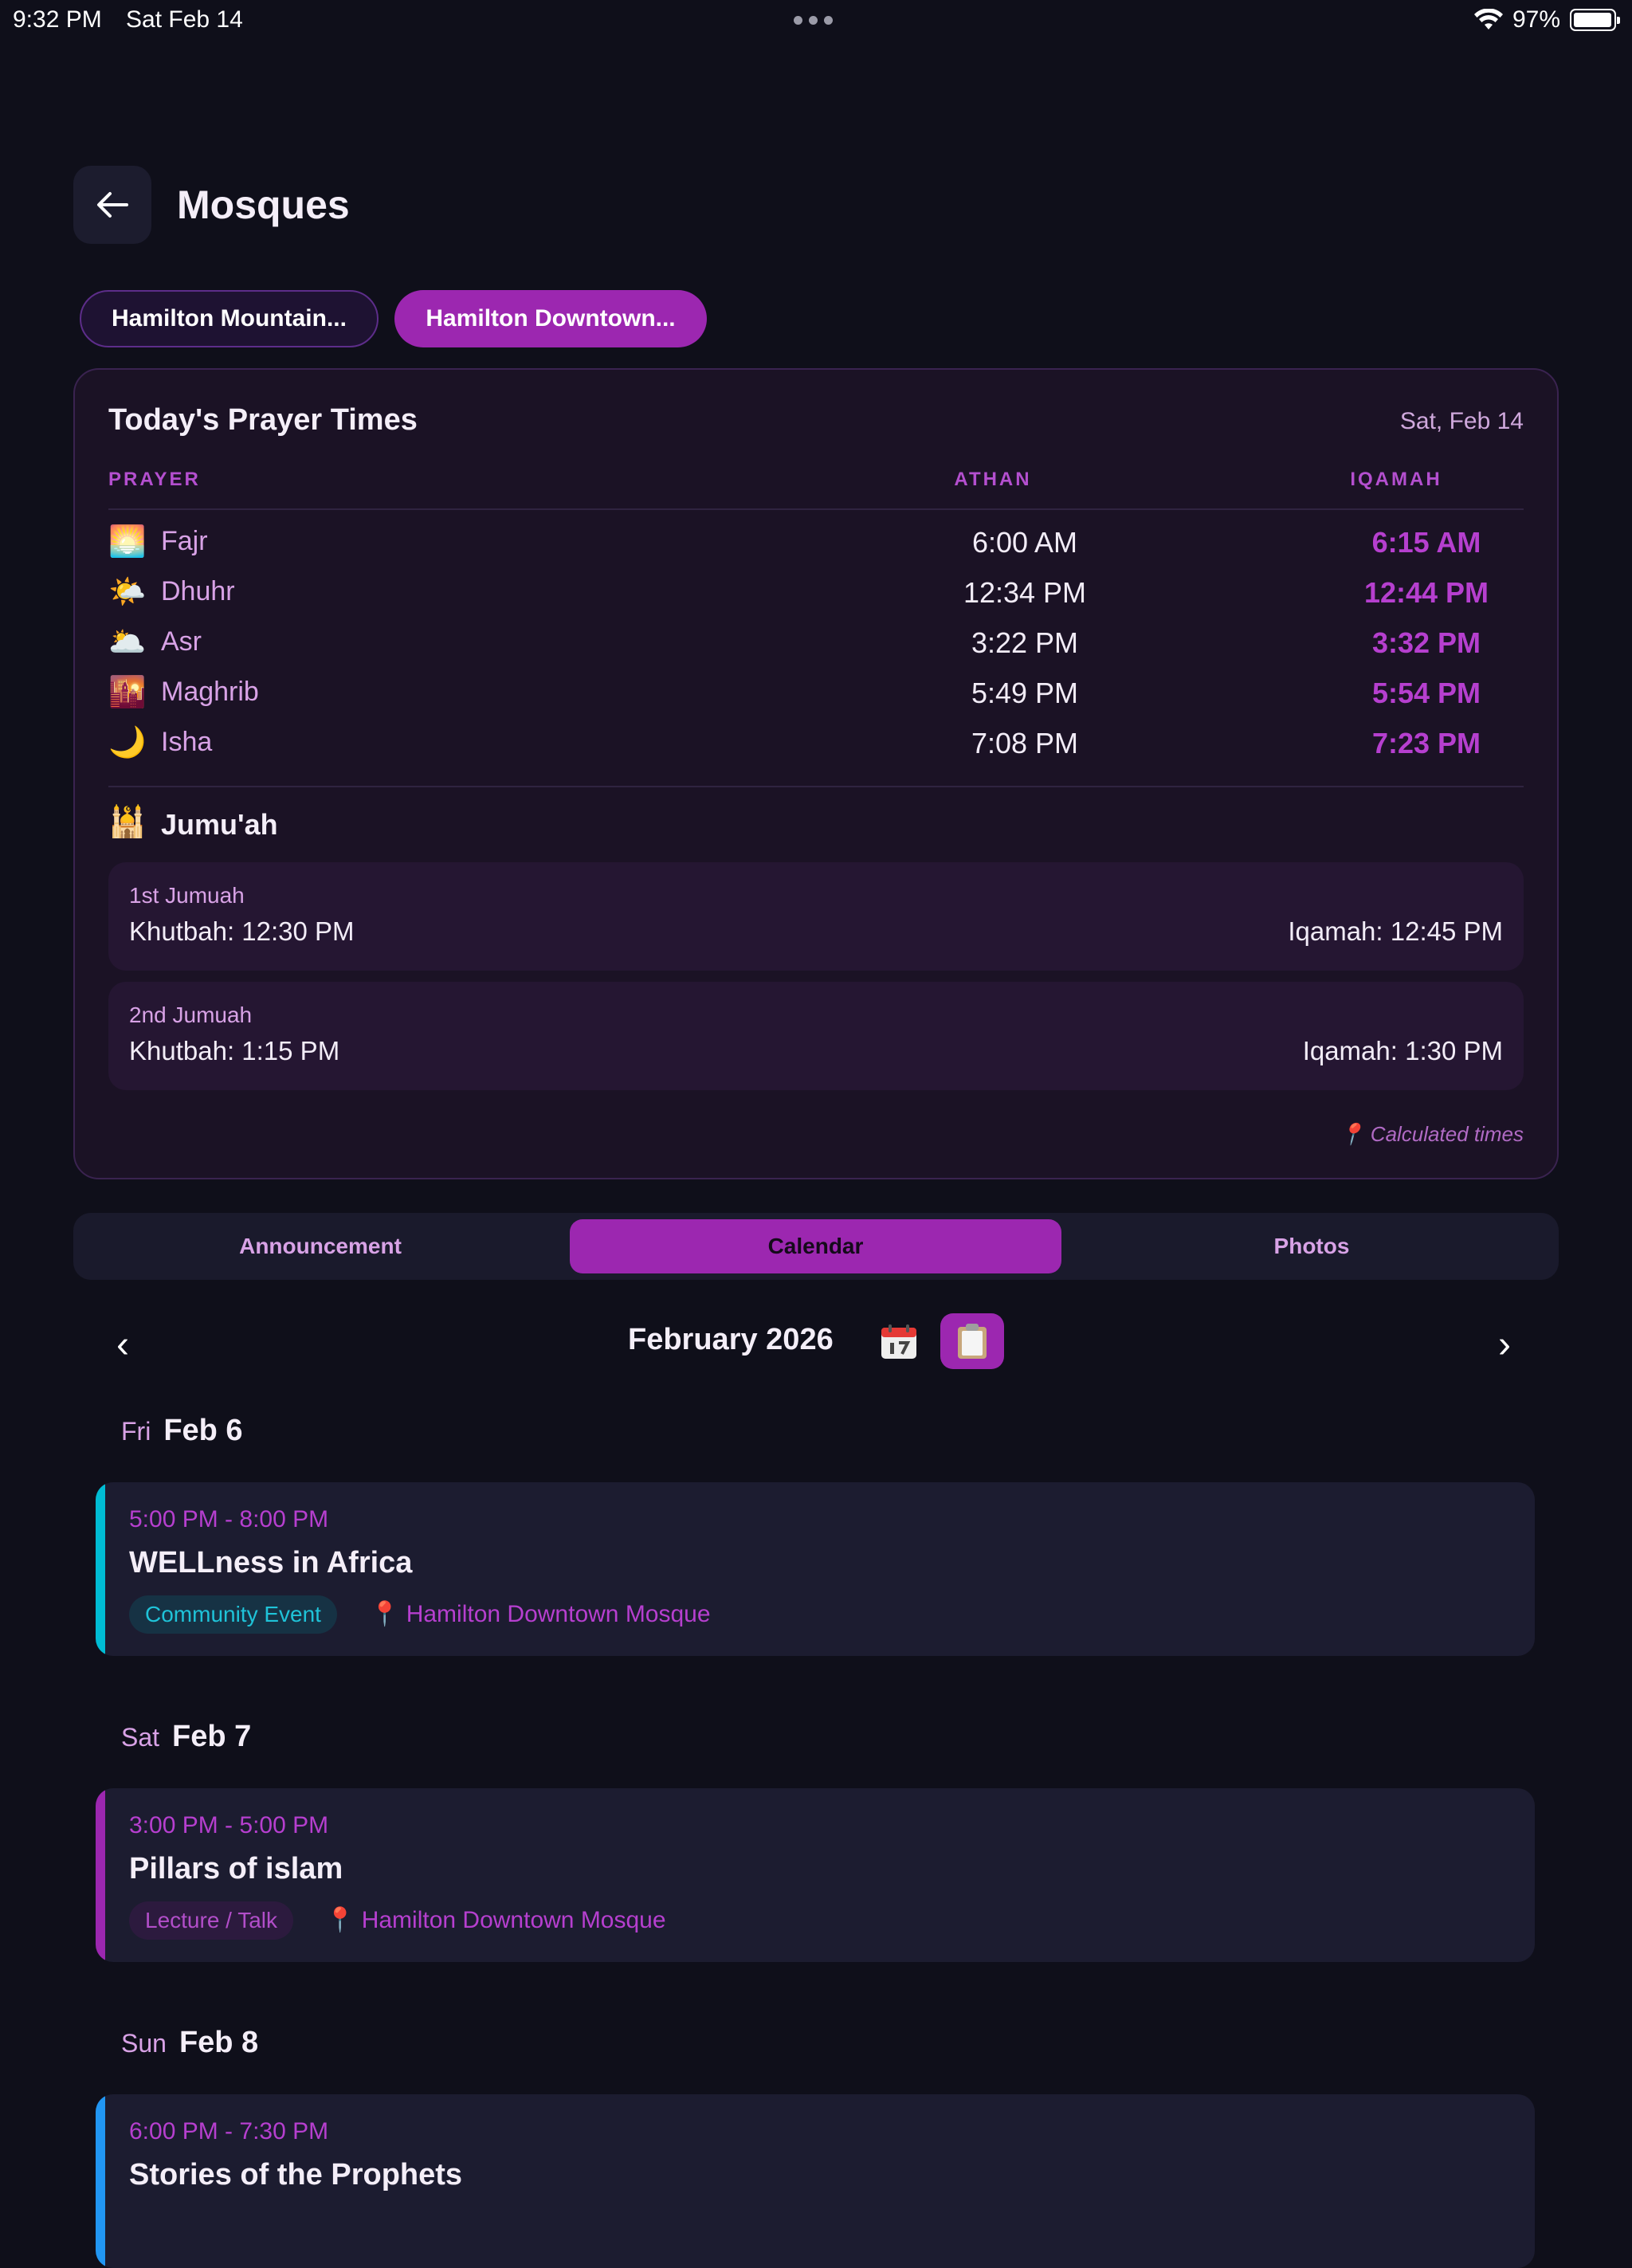 Image resolution: width=1632 pixels, height=2268 pixels. I want to click on previous-month-button: ‹, so click(122, 1345).